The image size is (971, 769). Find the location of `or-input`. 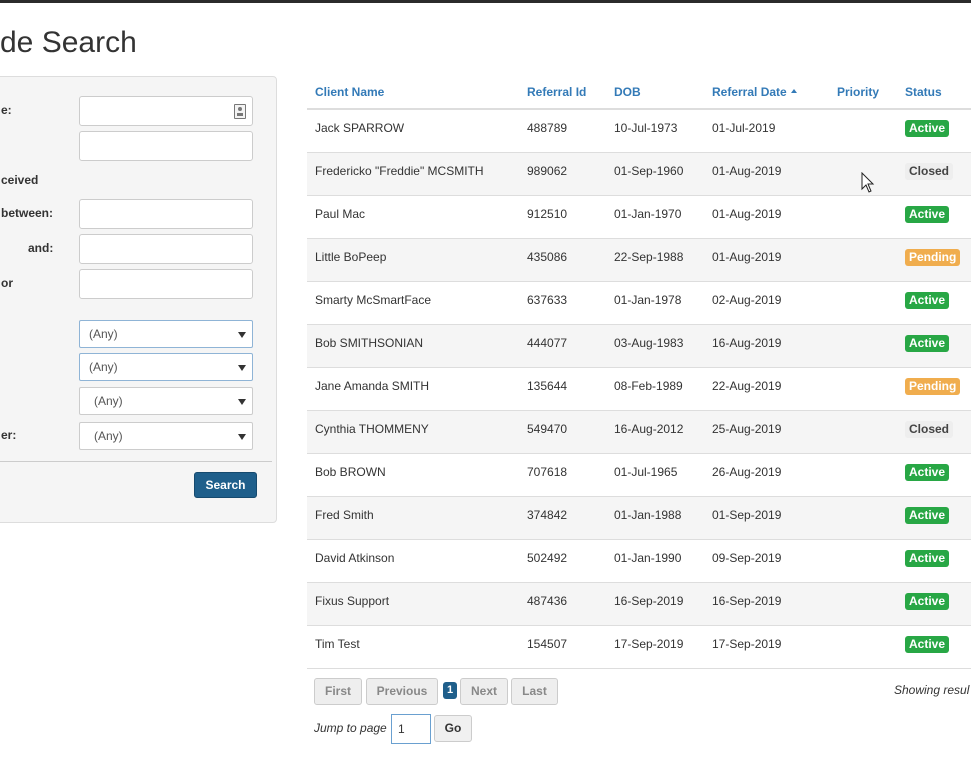

or-input is located at coordinates (166, 284).